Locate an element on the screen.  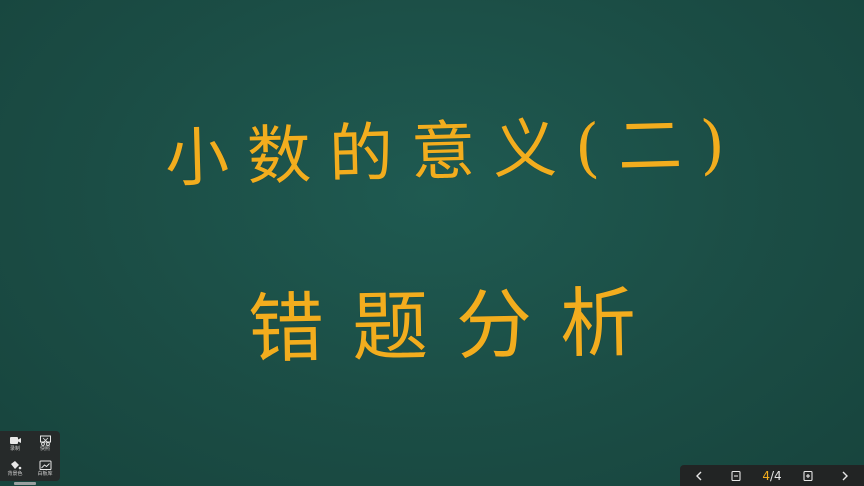
whiteboard-library-tool: 白板库 is located at coordinates (45, 468).